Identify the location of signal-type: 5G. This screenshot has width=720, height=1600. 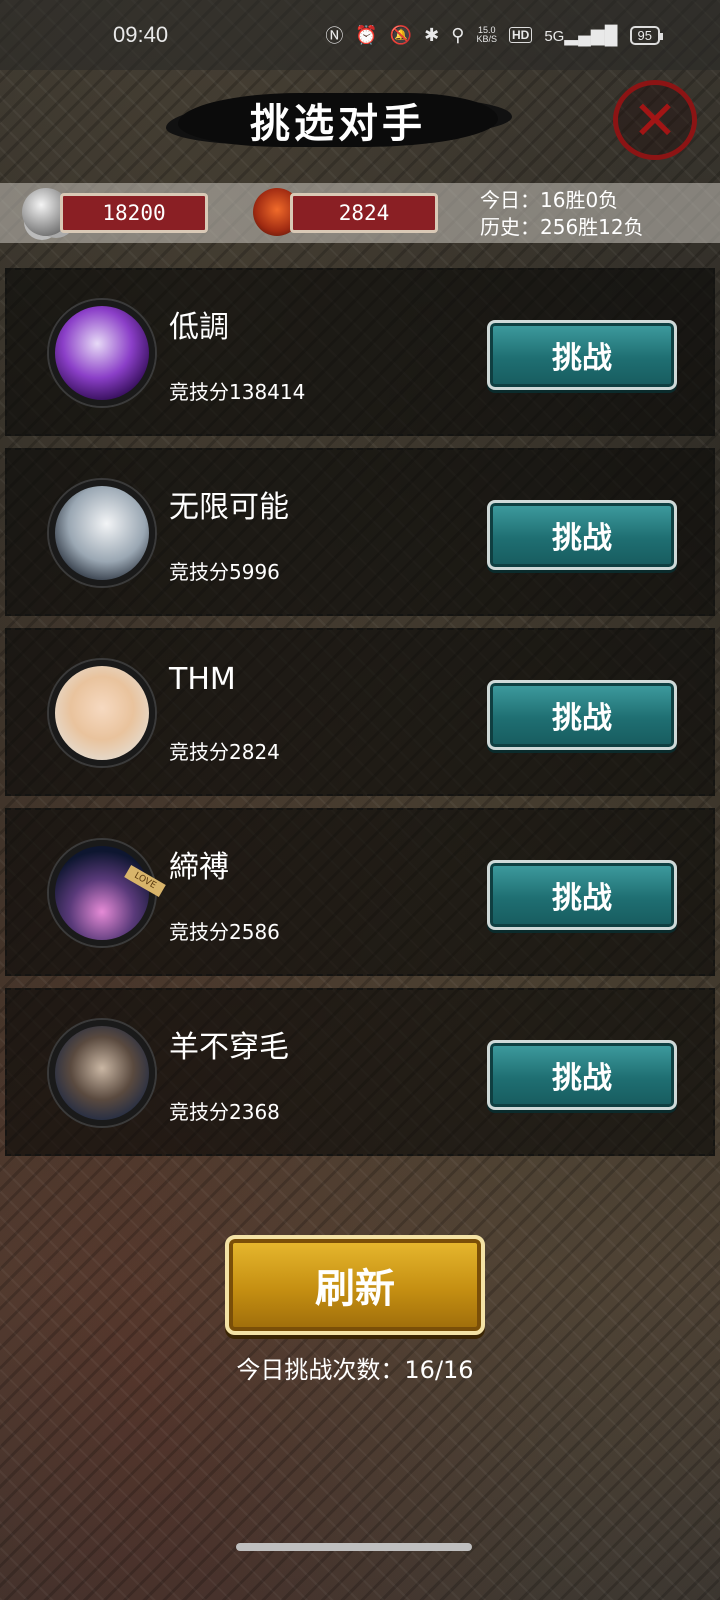
(554, 36).